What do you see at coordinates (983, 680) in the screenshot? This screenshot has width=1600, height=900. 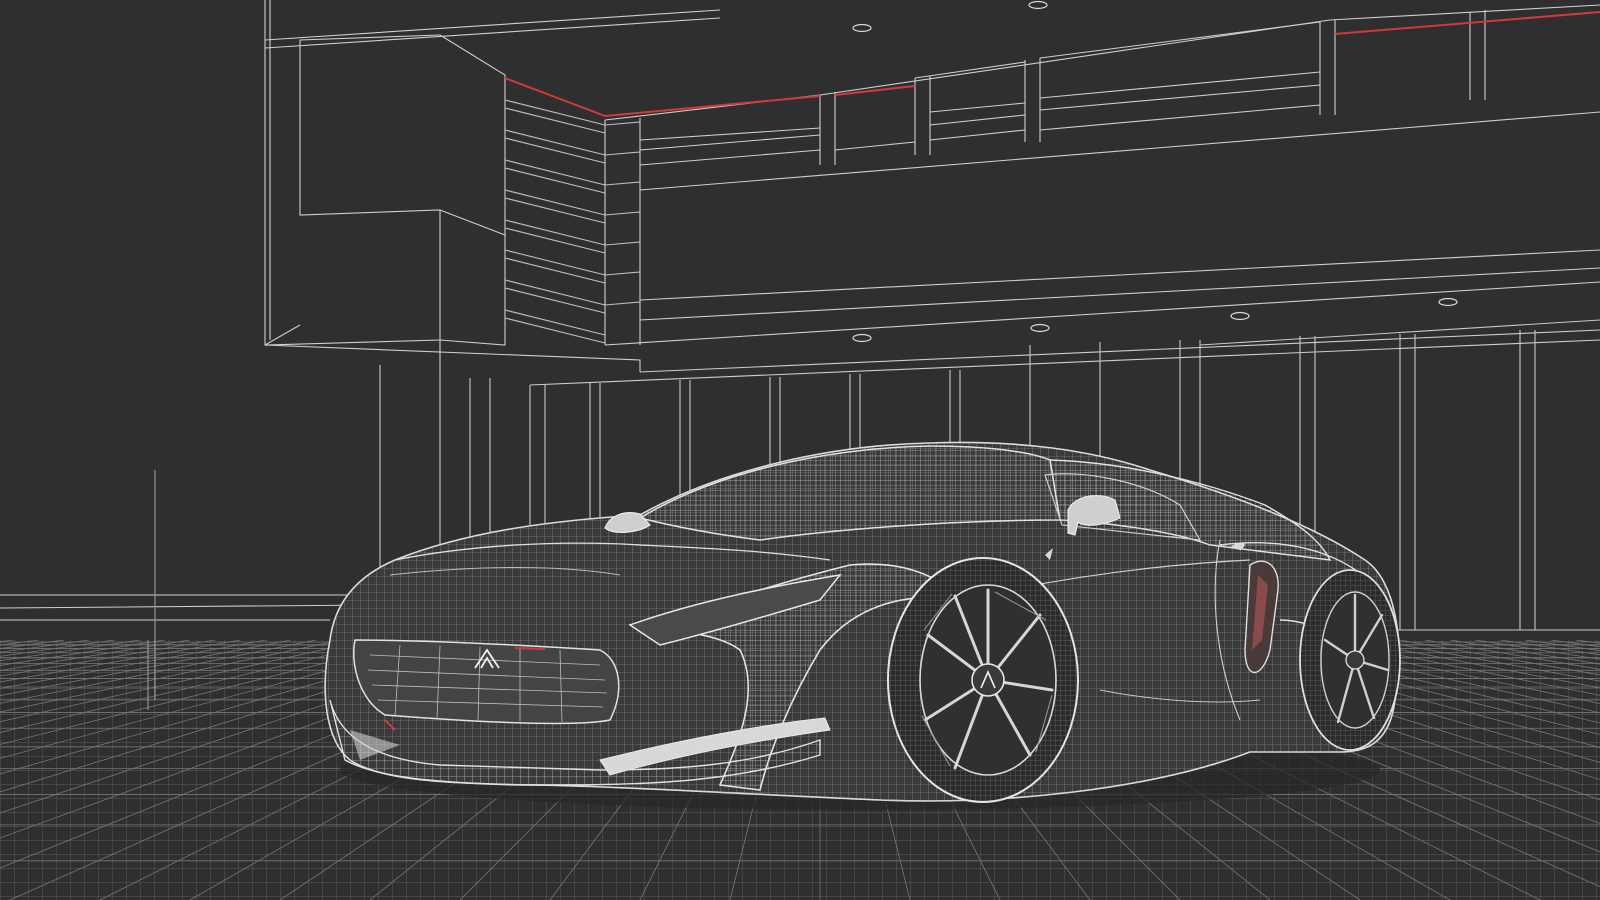 I see `front-wheel` at bounding box center [983, 680].